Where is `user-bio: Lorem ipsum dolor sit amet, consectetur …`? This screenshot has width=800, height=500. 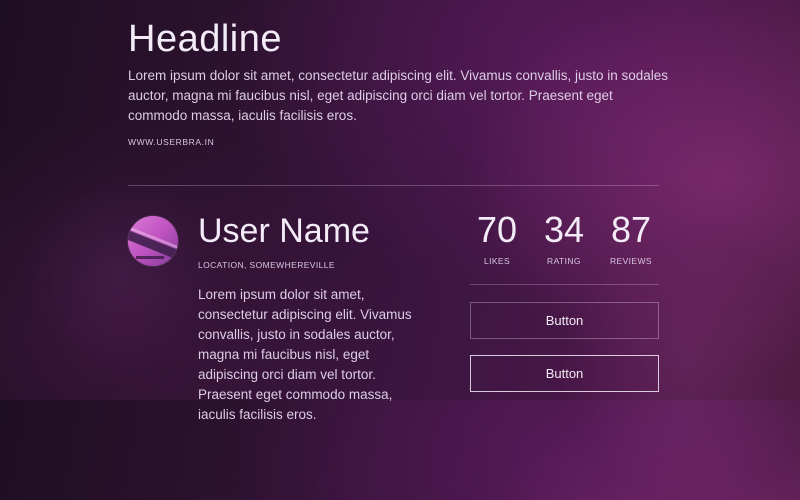 user-bio: Lorem ipsum dolor sit amet, consectetur … is located at coordinates (305, 354).